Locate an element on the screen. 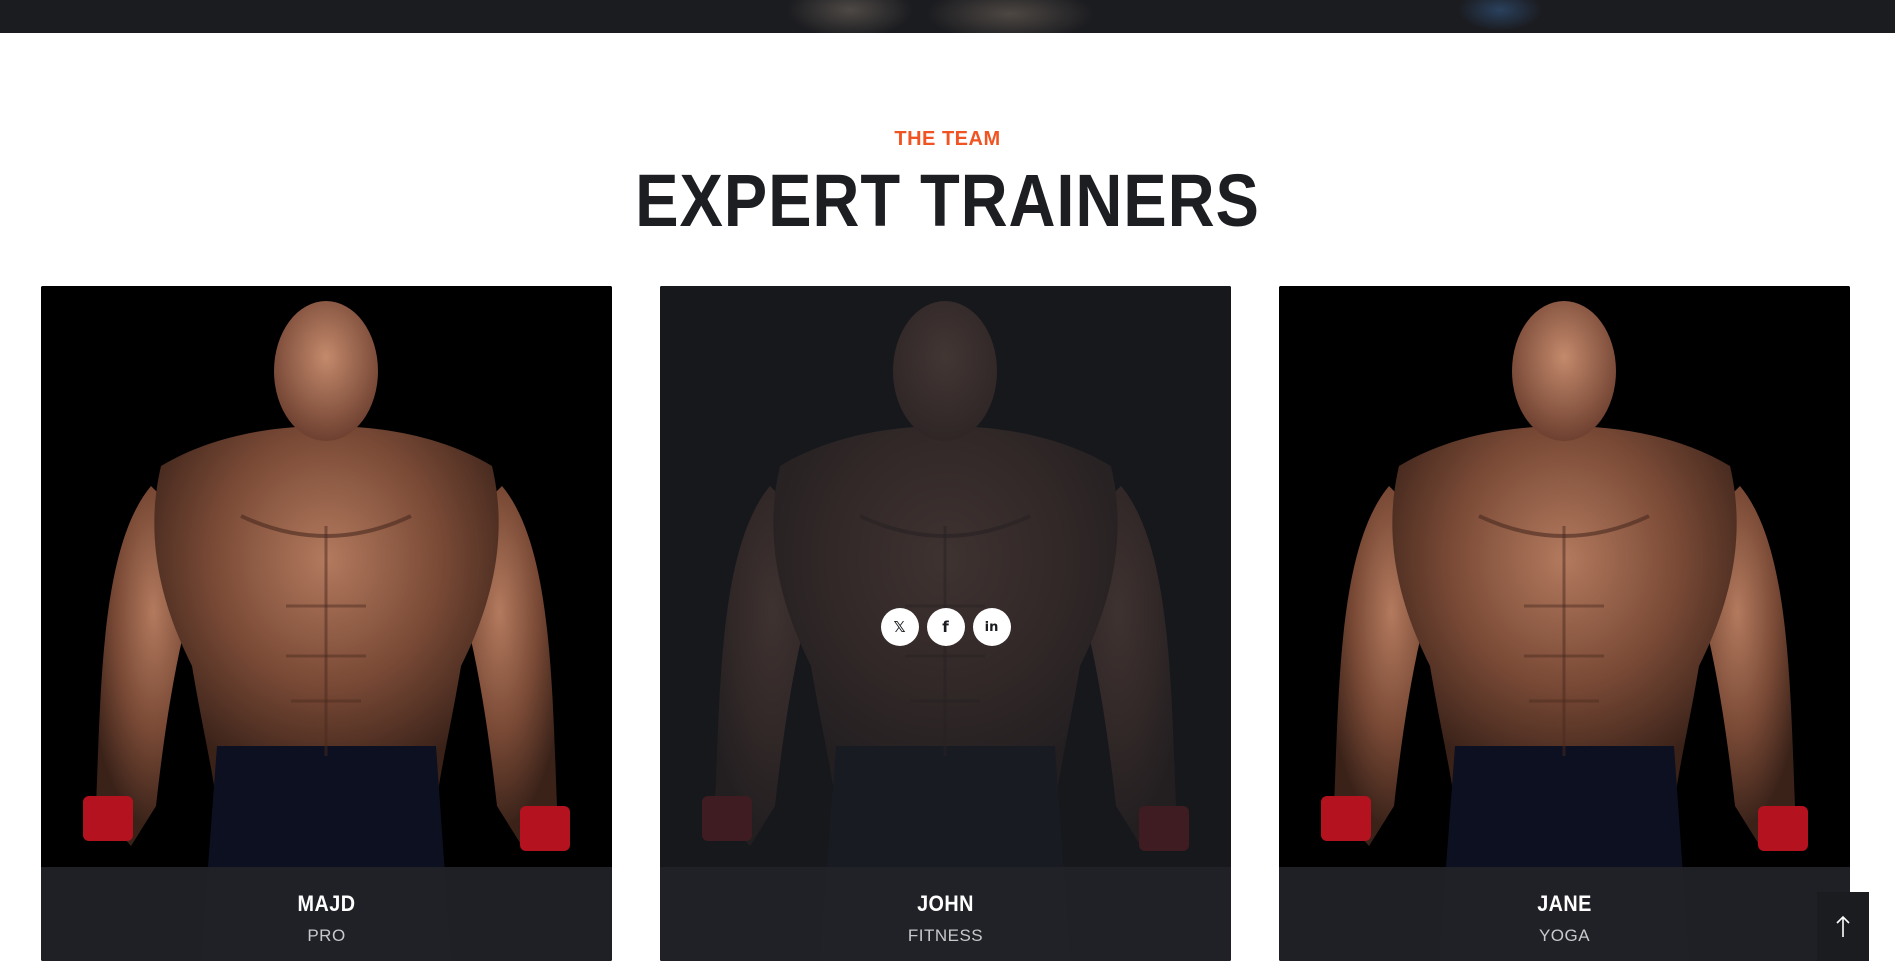  section-title: EXPERT TRAINERS is located at coordinates (947, 200).